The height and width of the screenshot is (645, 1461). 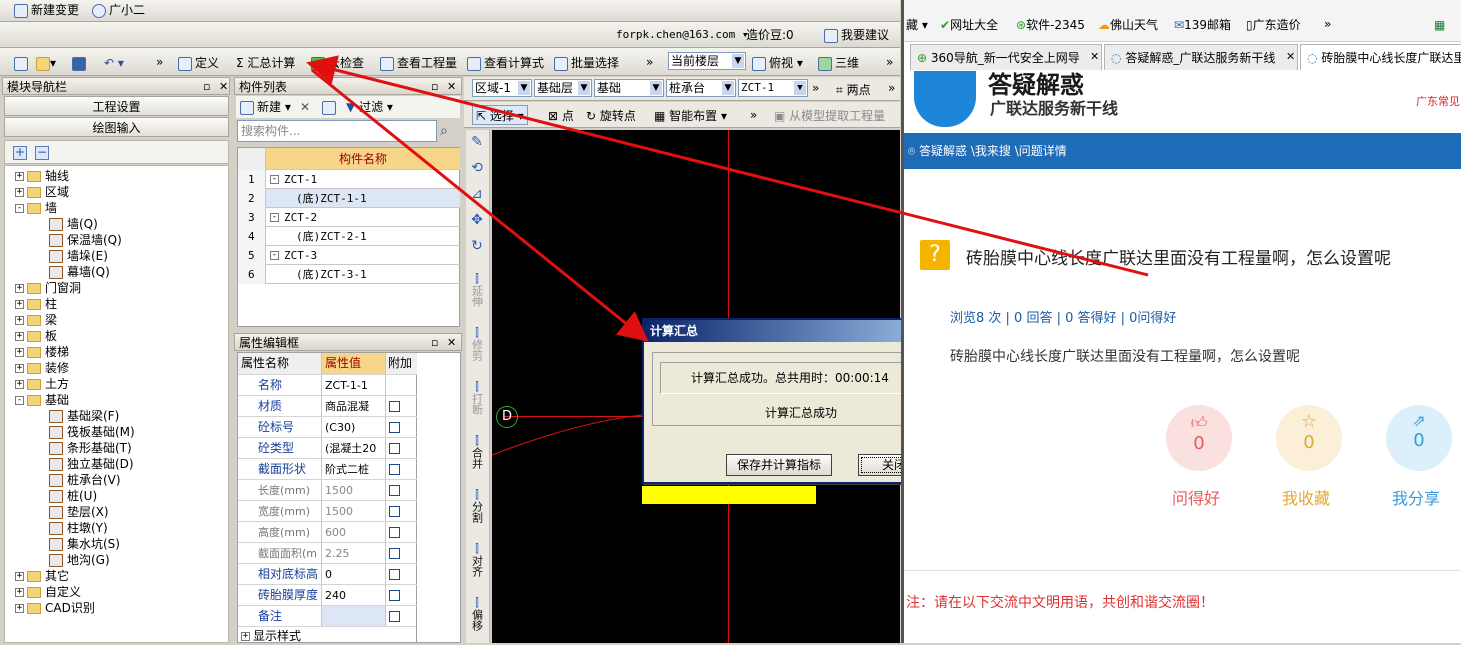 What do you see at coordinates (477, 343) in the screenshot?
I see `vtool-button: ⫿ 修剪` at bounding box center [477, 343].